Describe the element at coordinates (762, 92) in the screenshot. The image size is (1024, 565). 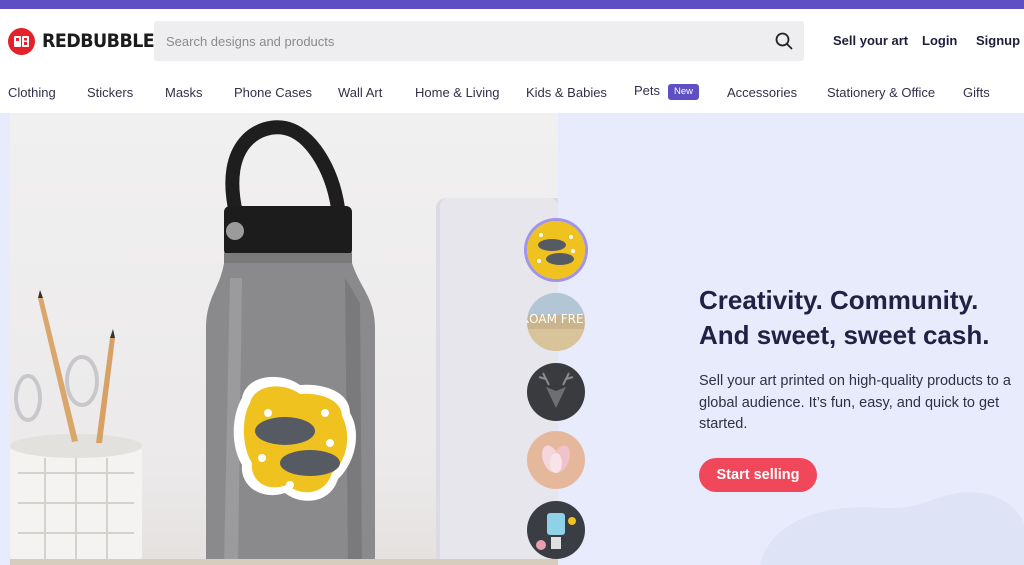
I see `nav-item-accessories: Accessories` at that location.